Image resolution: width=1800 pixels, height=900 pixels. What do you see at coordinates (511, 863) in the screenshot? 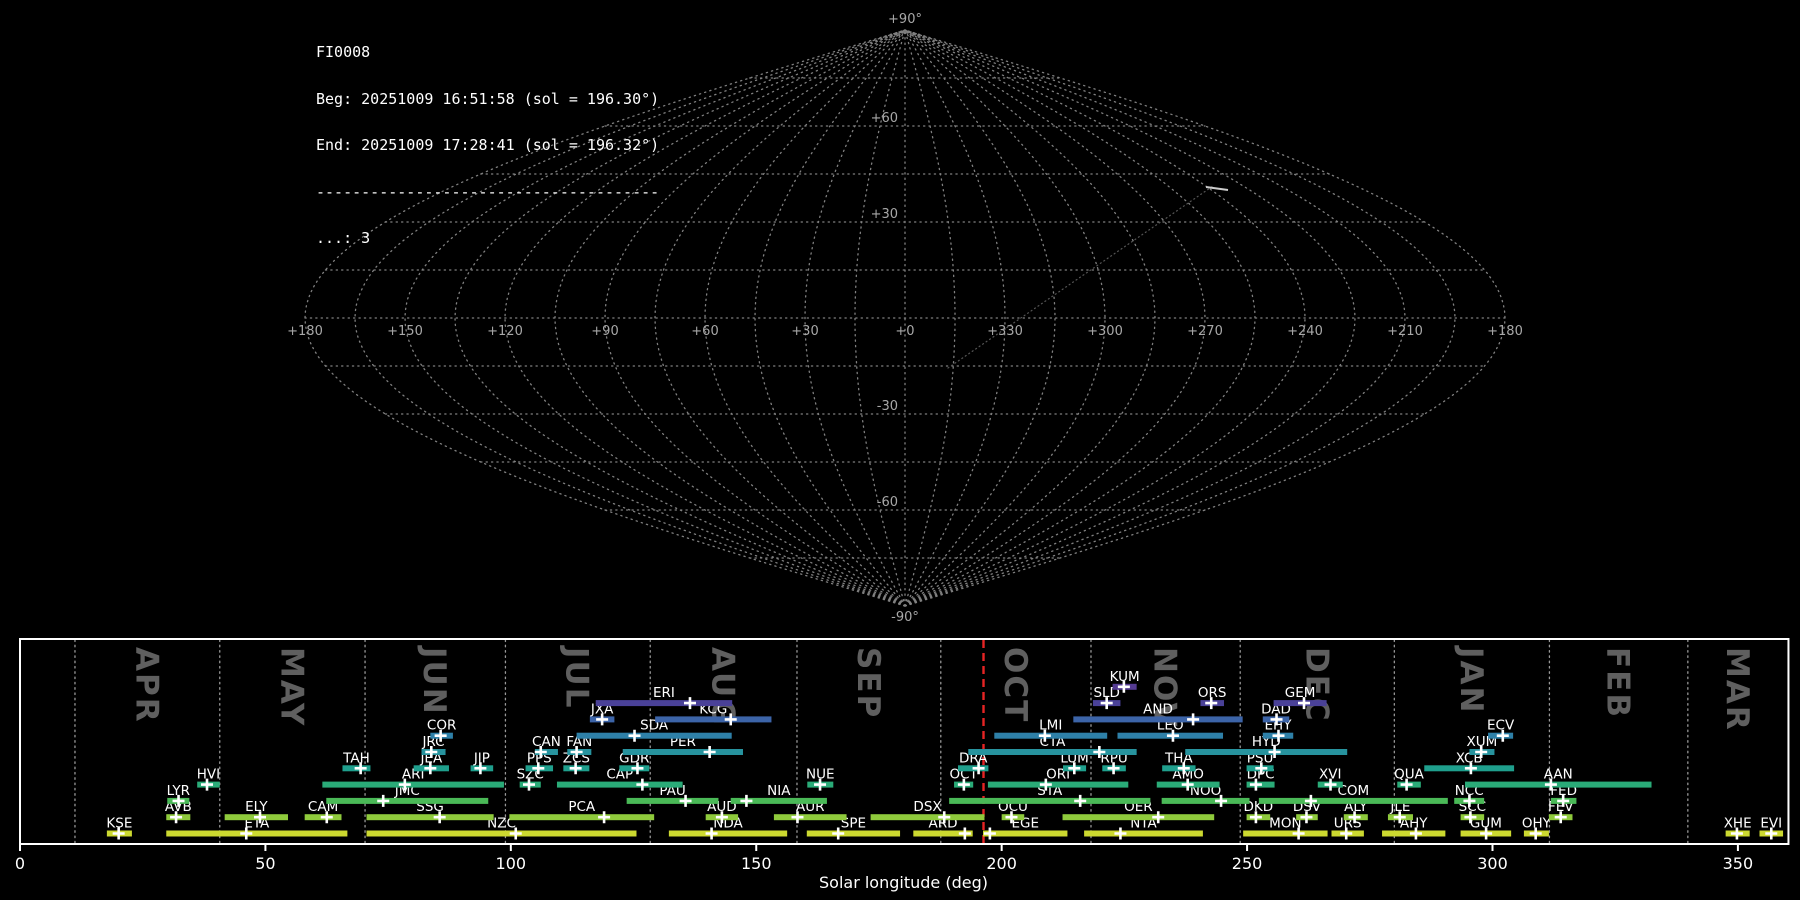
I see `x-tick-label: 100` at bounding box center [511, 863].